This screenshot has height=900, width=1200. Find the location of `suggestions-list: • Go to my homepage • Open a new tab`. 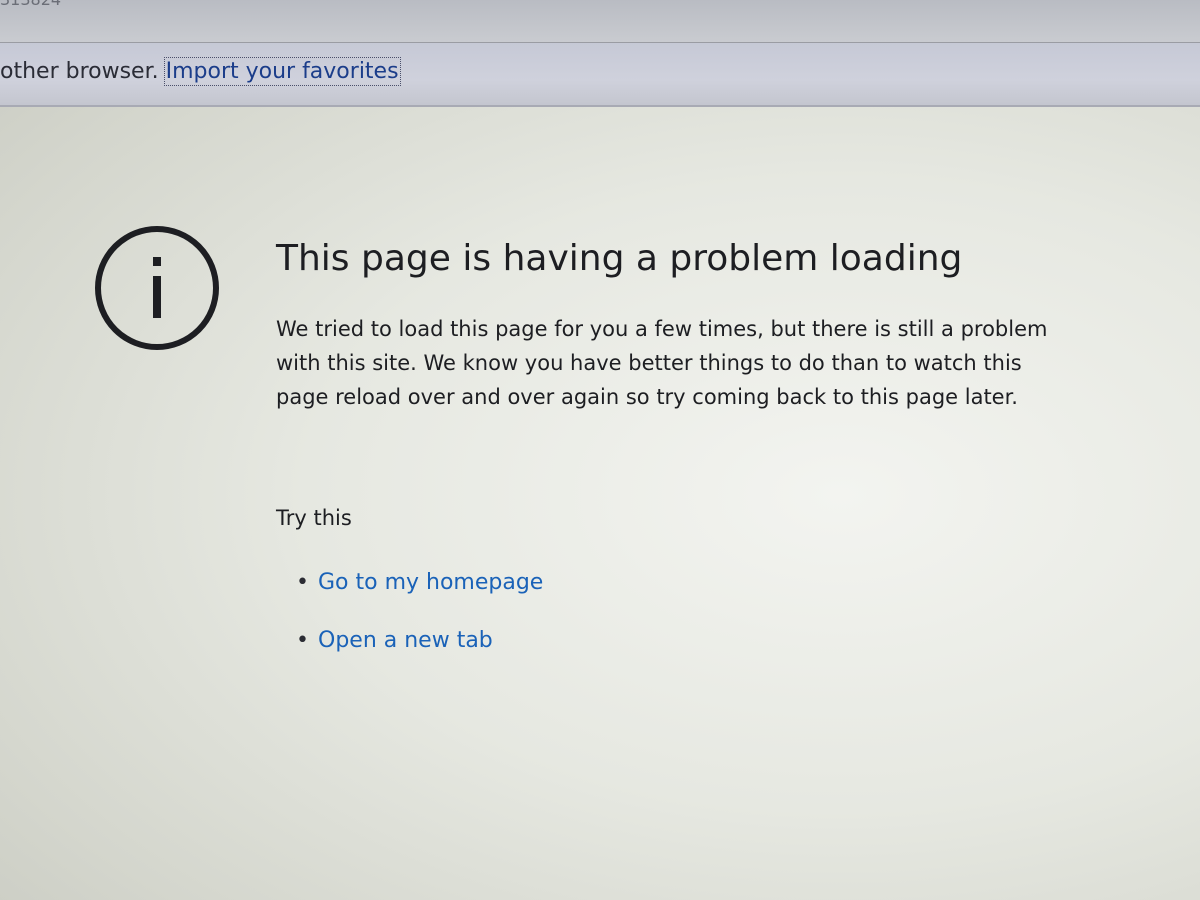

suggestions-list: • Go to my homepage • Open a new tab is located at coordinates (409, 628).